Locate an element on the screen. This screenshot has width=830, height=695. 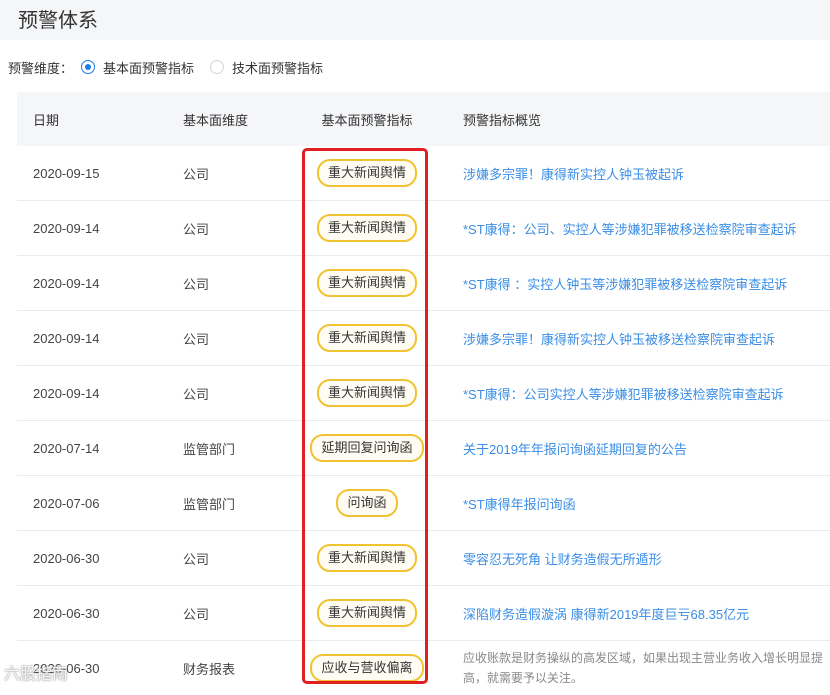
radio-fundamental-label: 基本面预警指标 is located at coordinates (149, 68).